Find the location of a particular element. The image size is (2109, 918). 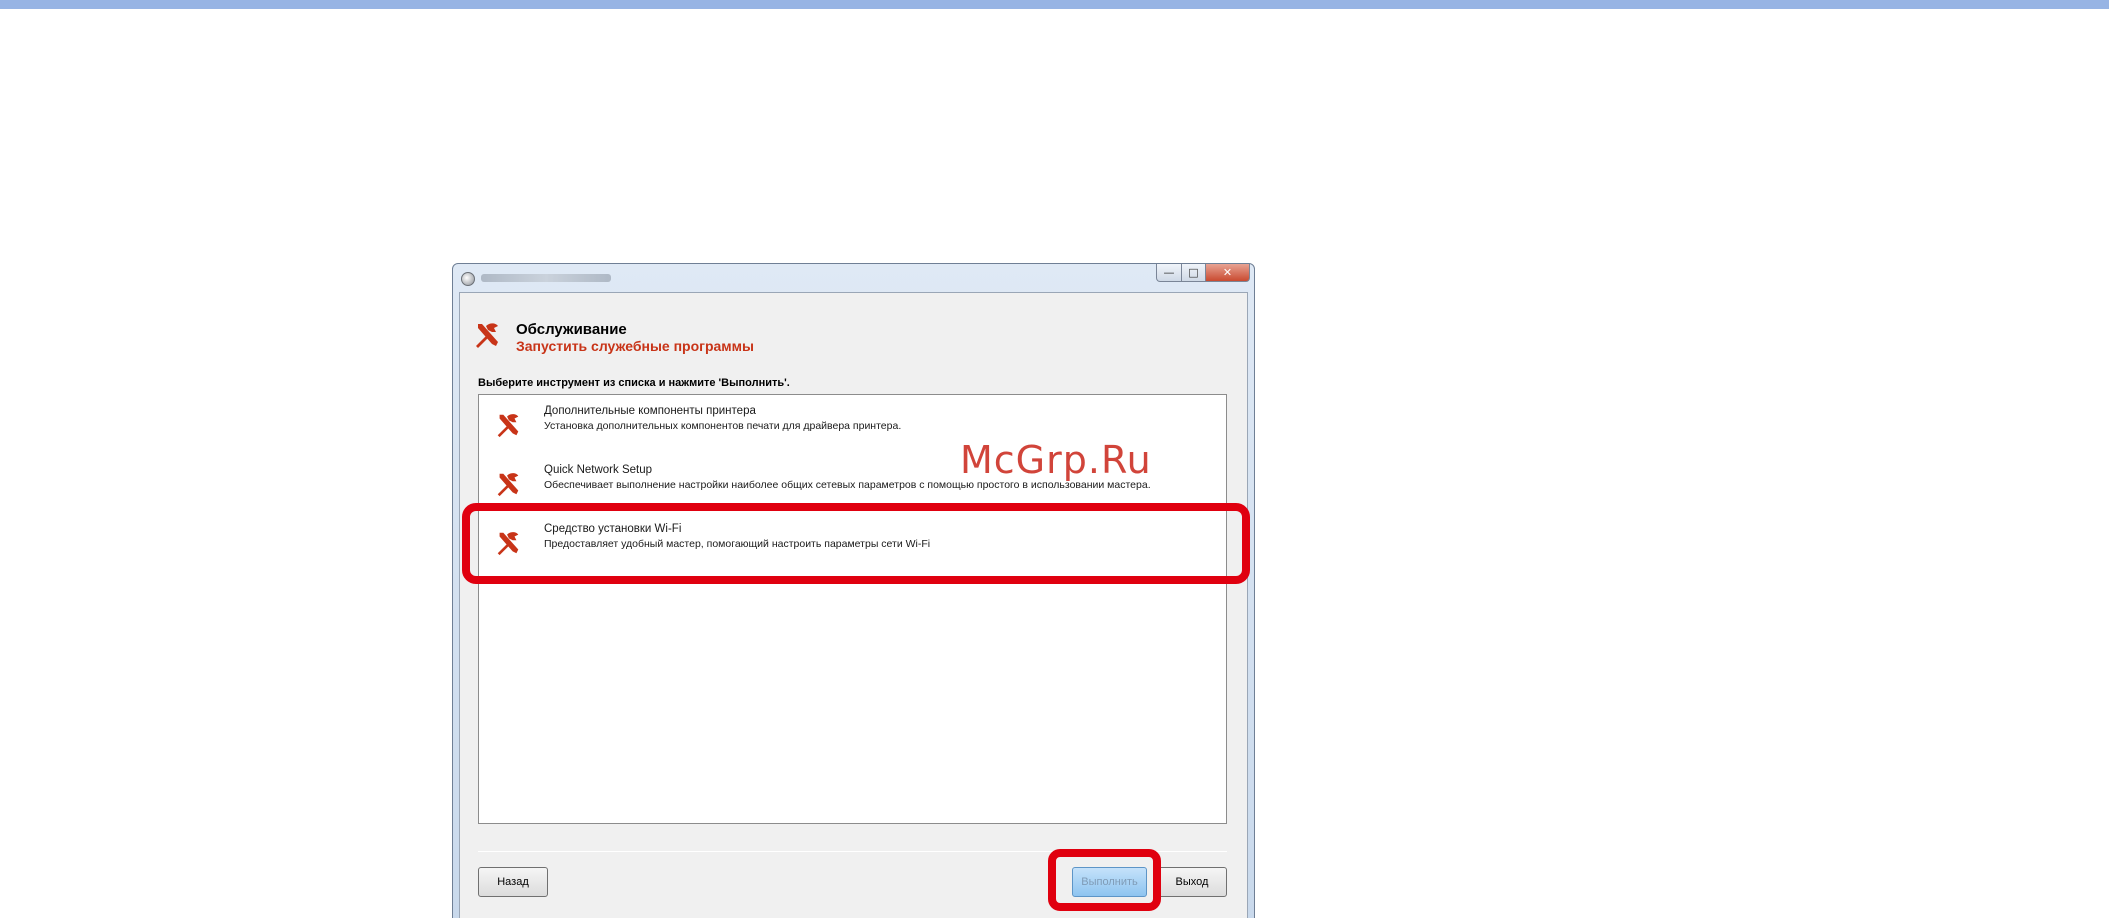

back-button: Назад is located at coordinates (513, 882).